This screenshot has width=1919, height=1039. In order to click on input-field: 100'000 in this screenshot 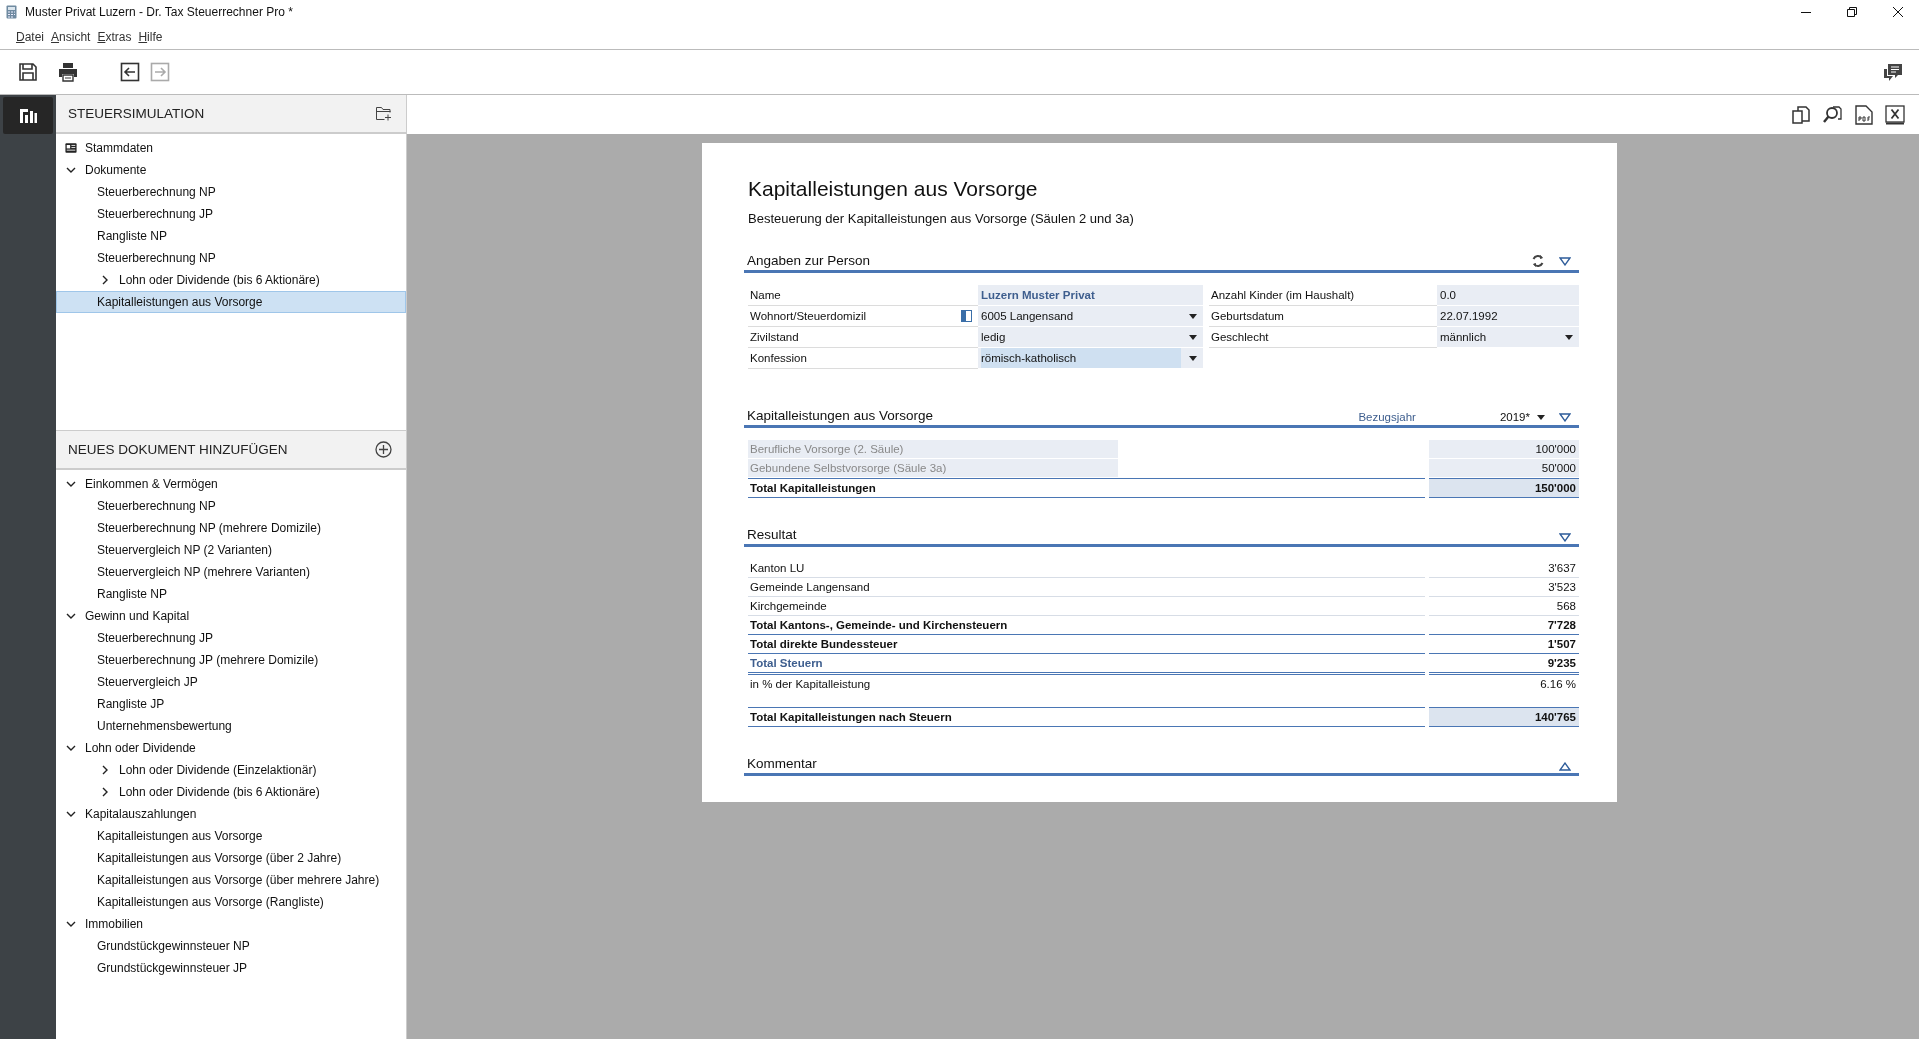, I will do `click(1504, 449)`.